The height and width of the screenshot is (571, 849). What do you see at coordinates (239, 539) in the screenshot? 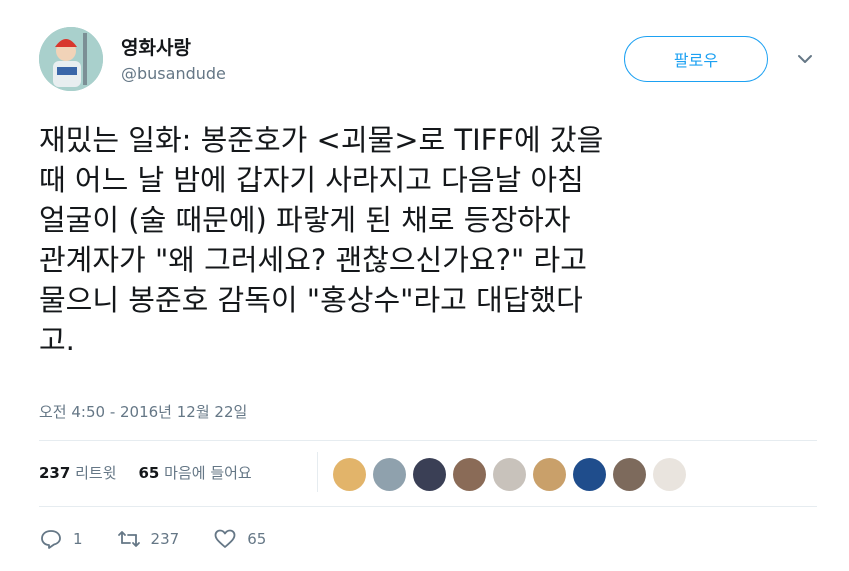
I see `like-button: 65` at bounding box center [239, 539].